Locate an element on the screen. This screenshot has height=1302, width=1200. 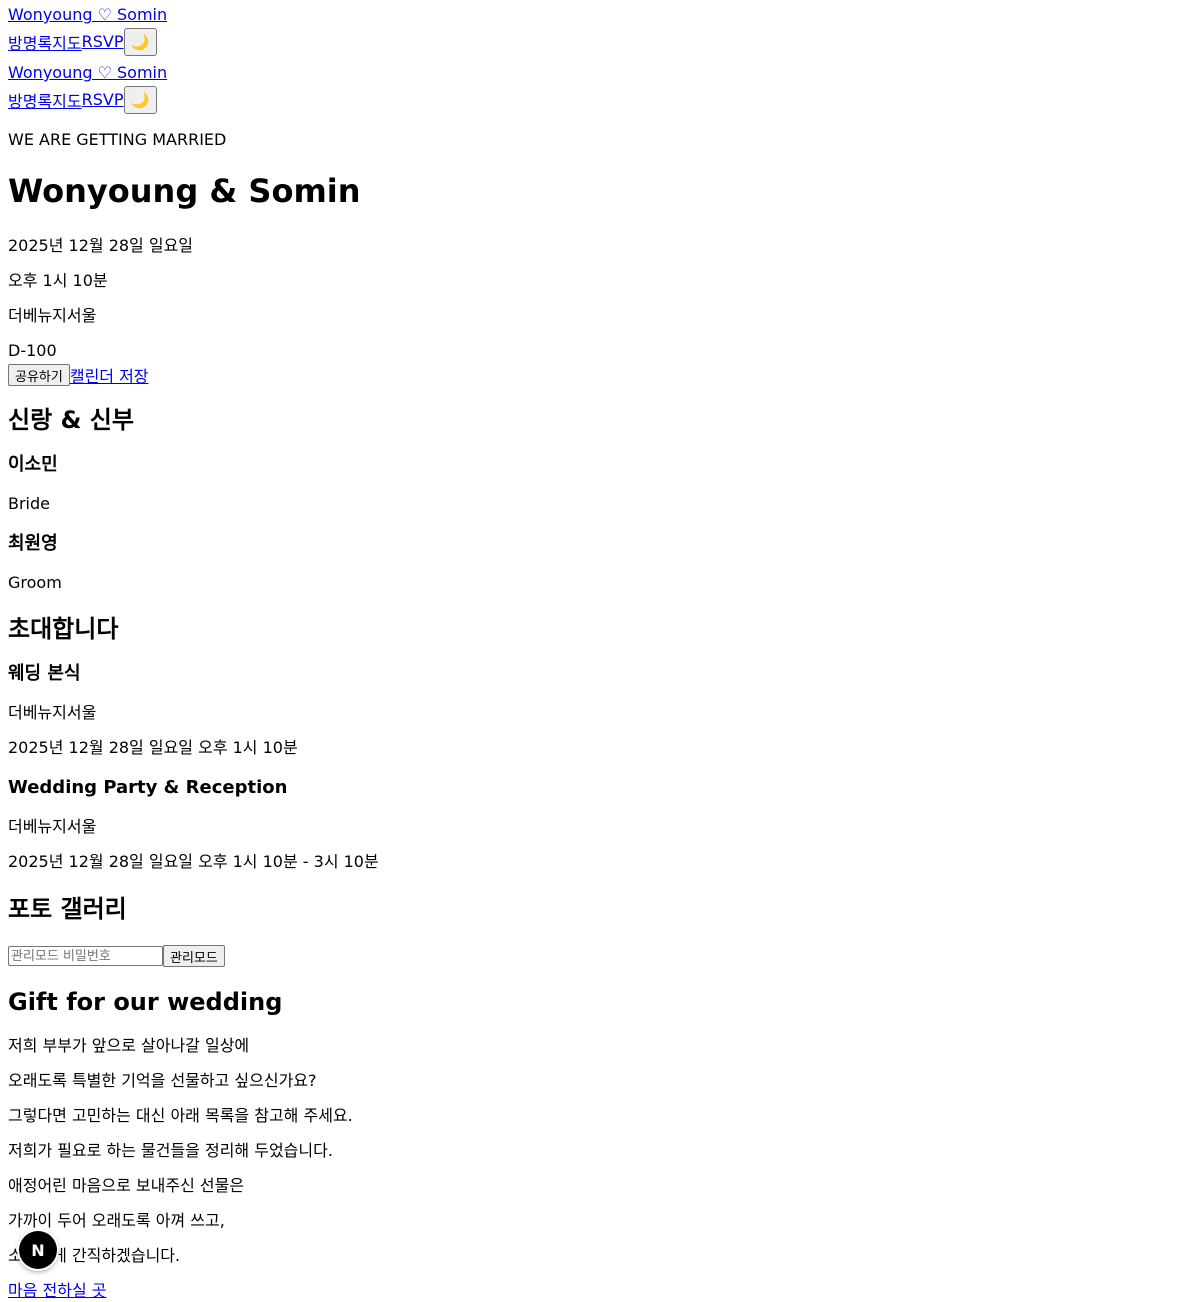
site-header: Wonyoung ♡ Somin 방명록 지도 RSVP 🌙 is located at coordinates (600, 29).